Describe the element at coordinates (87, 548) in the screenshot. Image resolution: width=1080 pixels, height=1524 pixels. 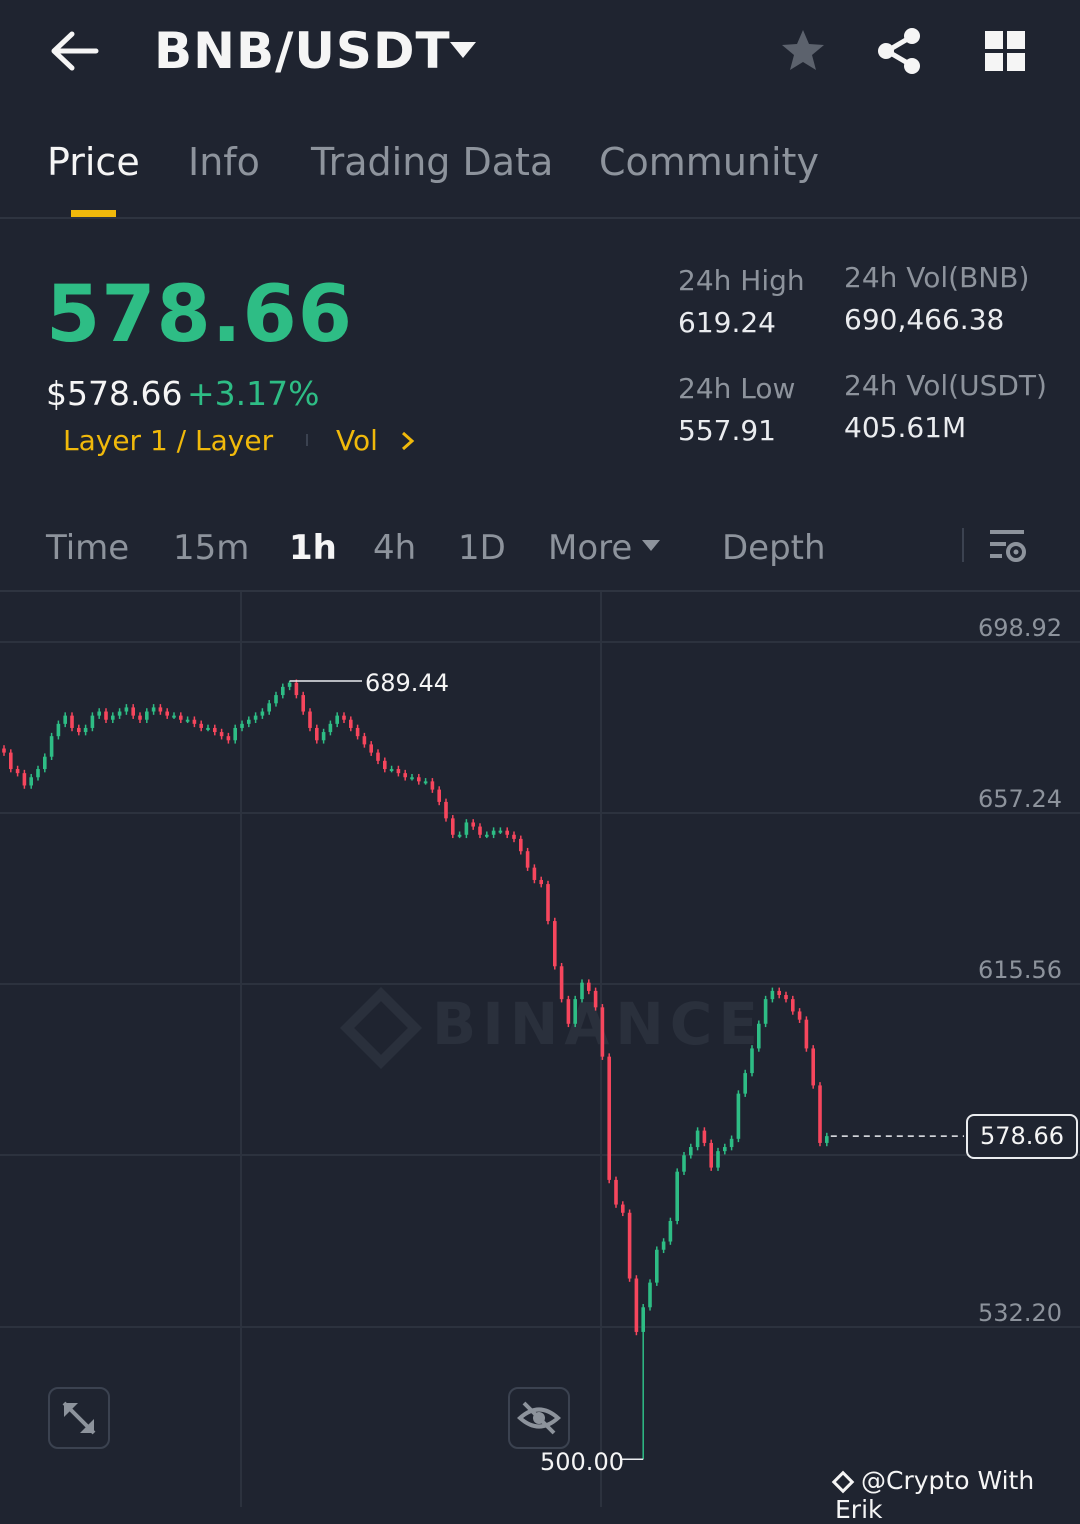
I see `interval-time: Time` at that location.